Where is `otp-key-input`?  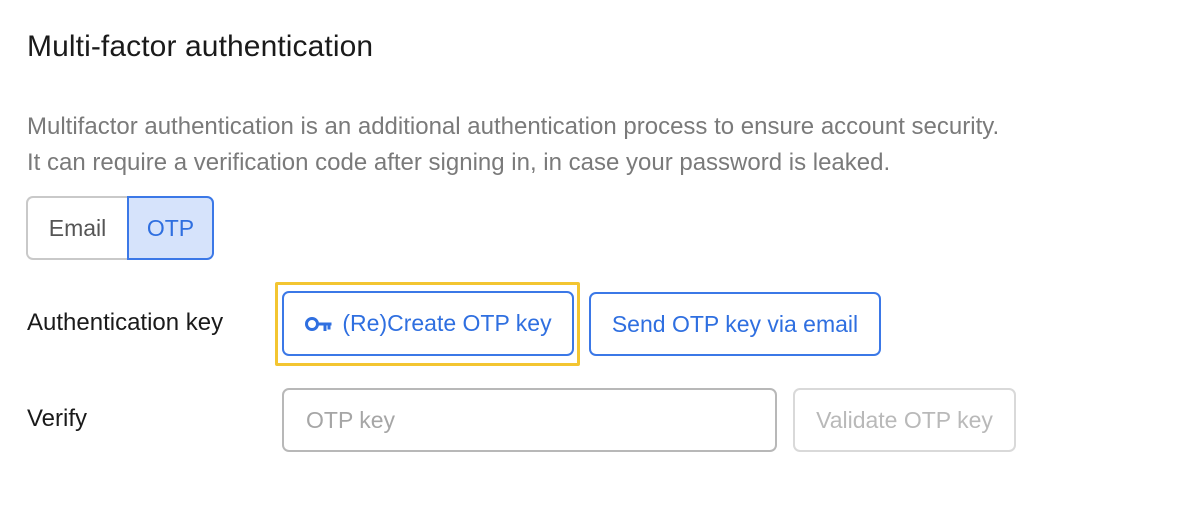 otp-key-input is located at coordinates (529, 420).